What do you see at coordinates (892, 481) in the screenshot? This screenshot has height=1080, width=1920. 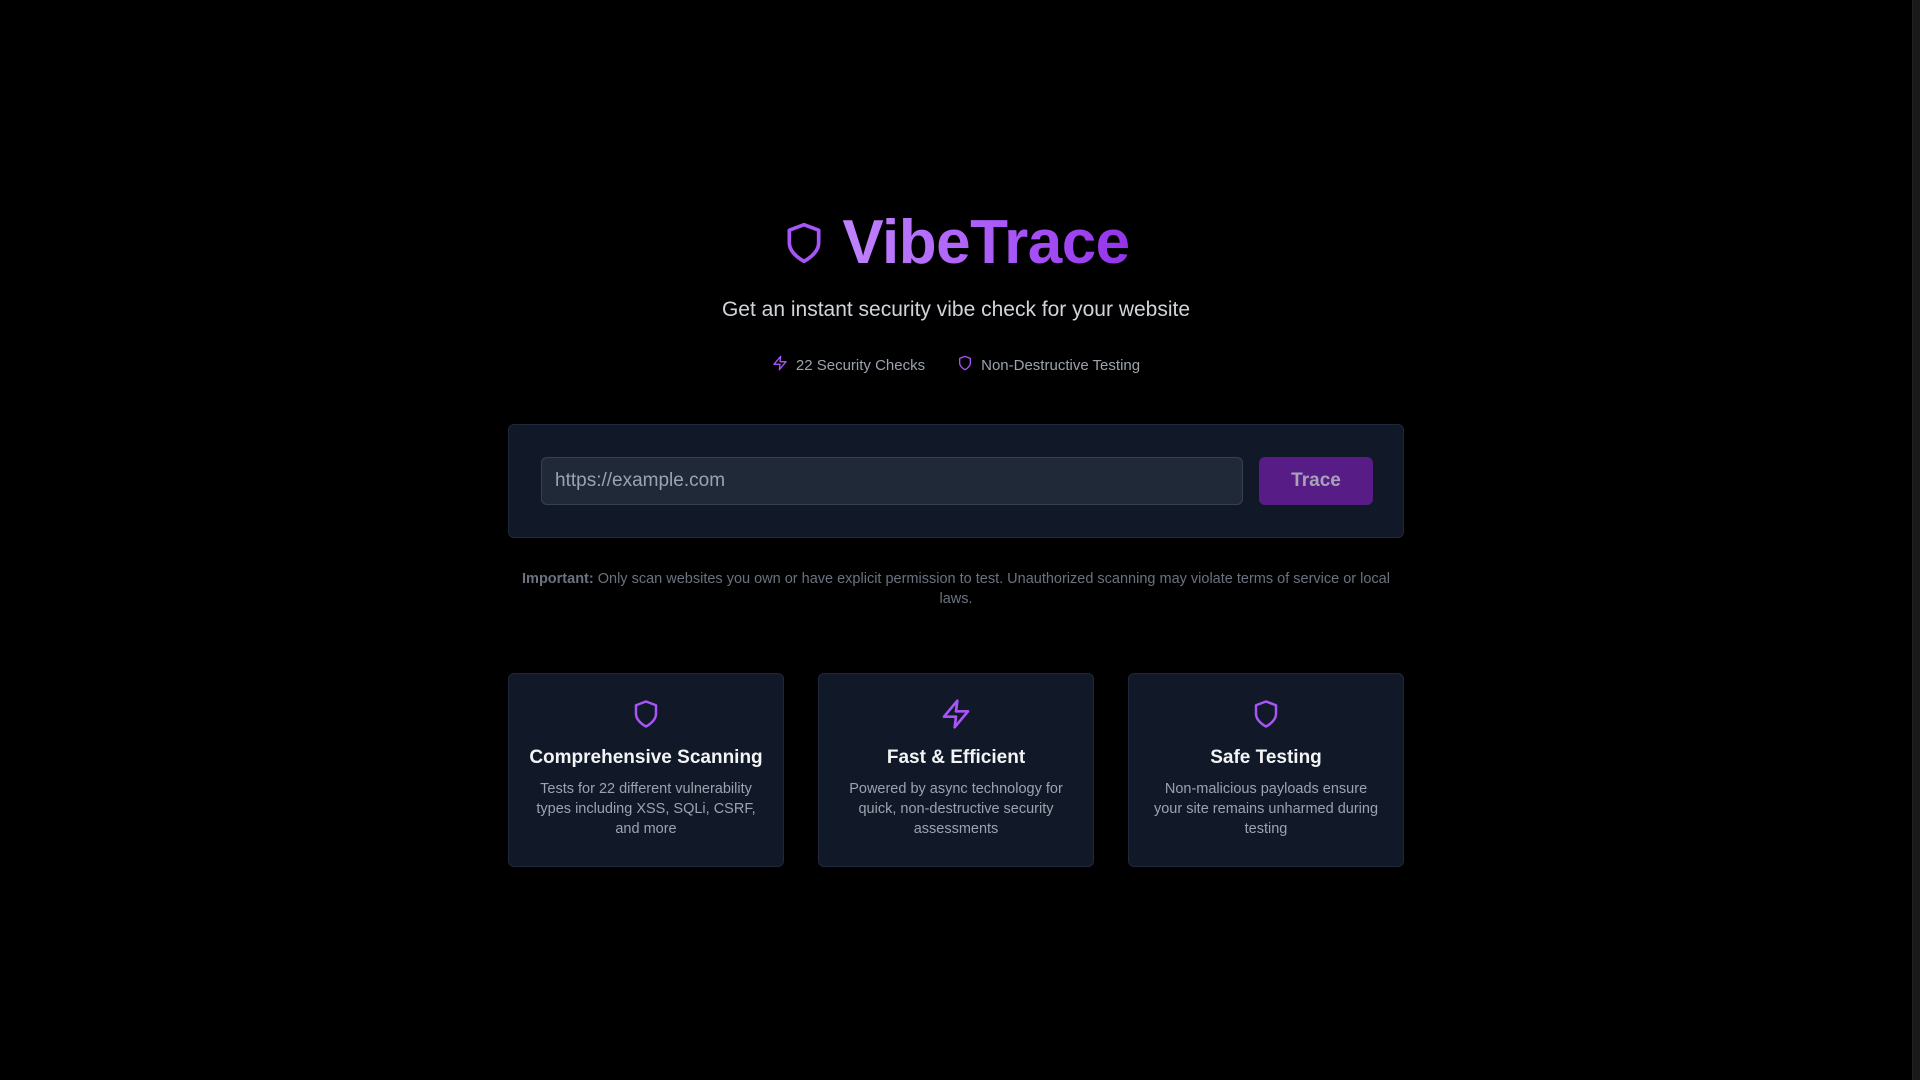 I see `url-input` at bounding box center [892, 481].